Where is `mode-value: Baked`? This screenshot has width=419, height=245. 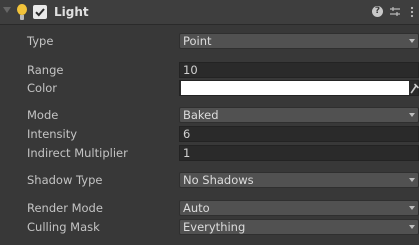
mode-value: Baked is located at coordinates (201, 115).